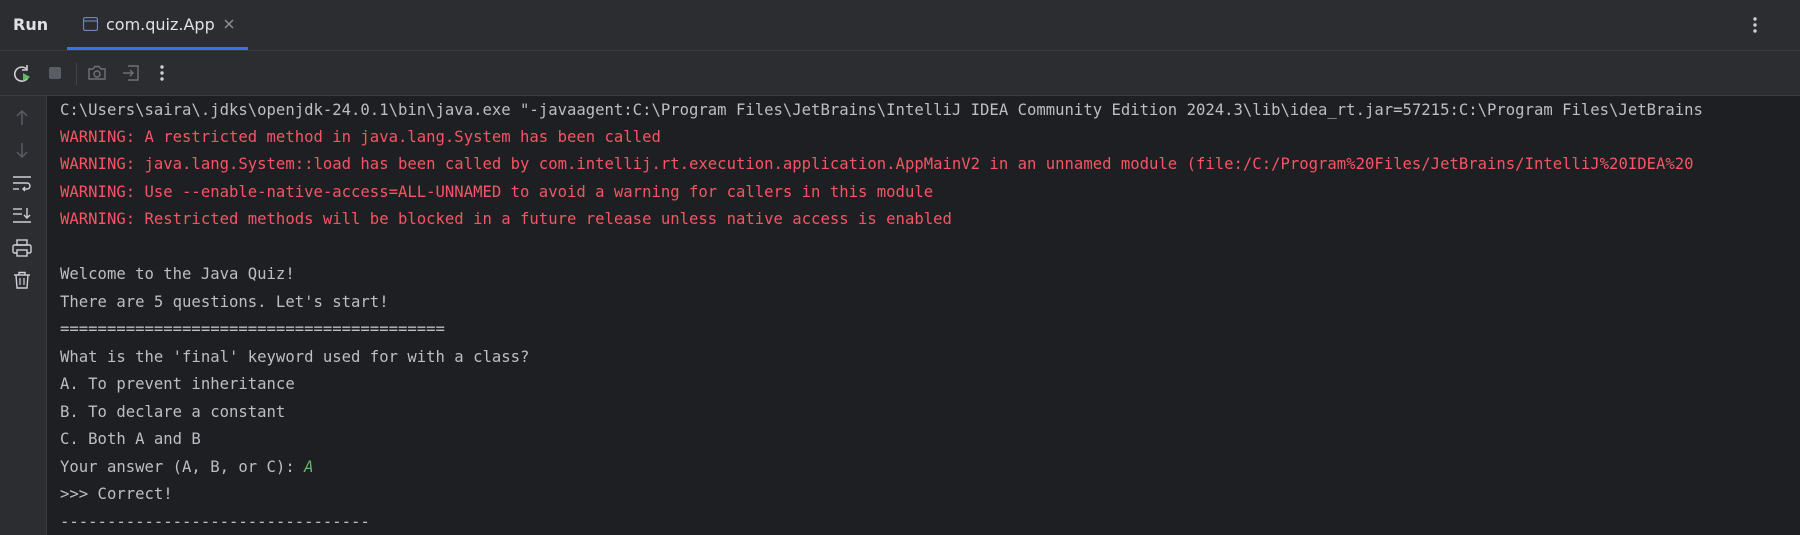 Image resolution: width=1800 pixels, height=535 pixels. I want to click on stop-icon, so click(55, 73).